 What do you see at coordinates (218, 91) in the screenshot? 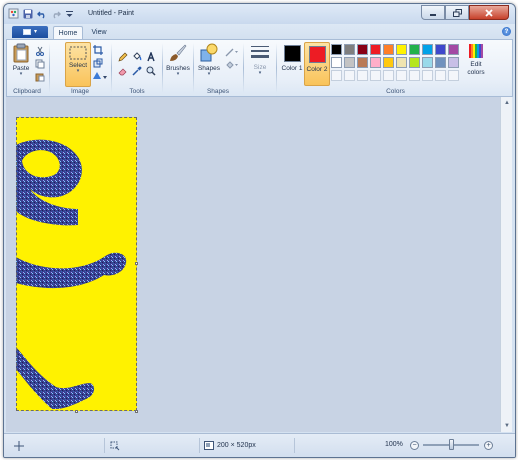
I see `shapes-group-label: Shapes` at bounding box center [218, 91].